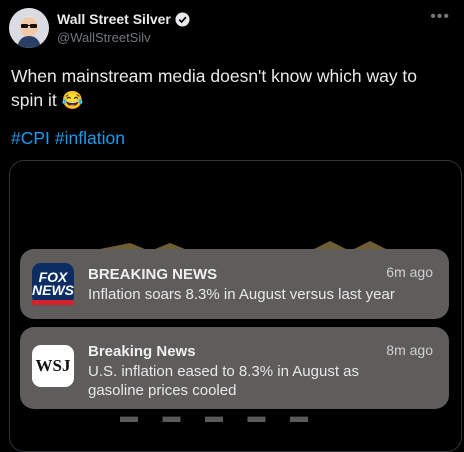  What do you see at coordinates (30, 138) in the screenshot?
I see `hashtag-link: #CPI` at bounding box center [30, 138].